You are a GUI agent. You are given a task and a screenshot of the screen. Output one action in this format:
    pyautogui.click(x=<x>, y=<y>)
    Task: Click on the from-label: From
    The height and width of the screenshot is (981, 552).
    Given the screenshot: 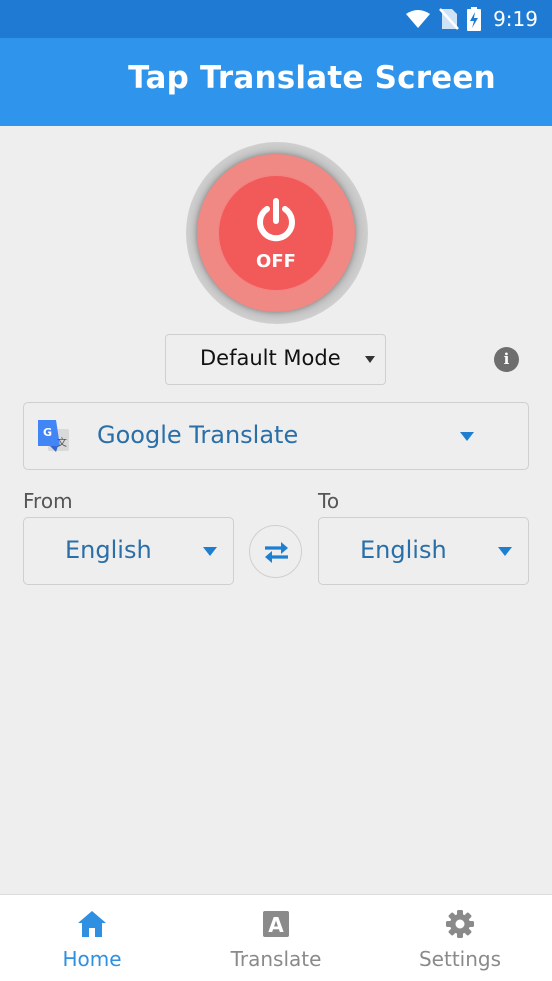 What is the action you would take?
    pyautogui.click(x=48, y=501)
    